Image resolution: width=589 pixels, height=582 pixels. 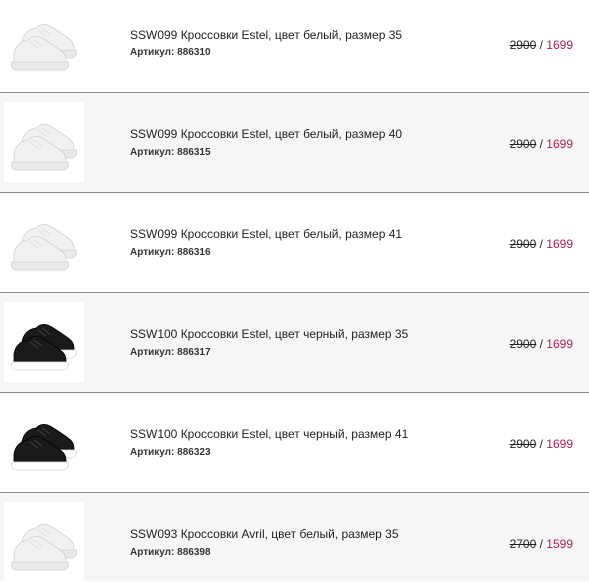 I want to click on product-sku: Артикул: 886310, so click(x=170, y=52).